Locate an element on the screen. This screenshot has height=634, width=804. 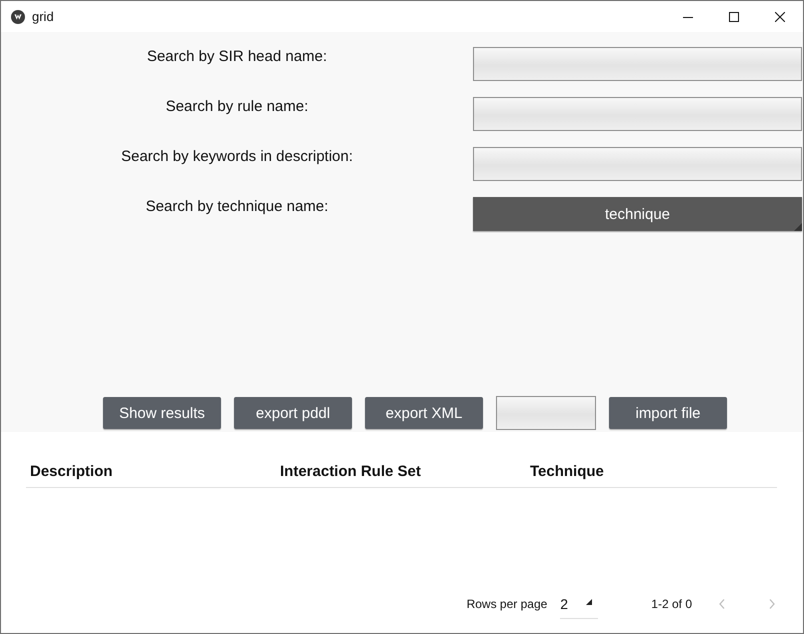
column-header: Description is located at coordinates (71, 472).